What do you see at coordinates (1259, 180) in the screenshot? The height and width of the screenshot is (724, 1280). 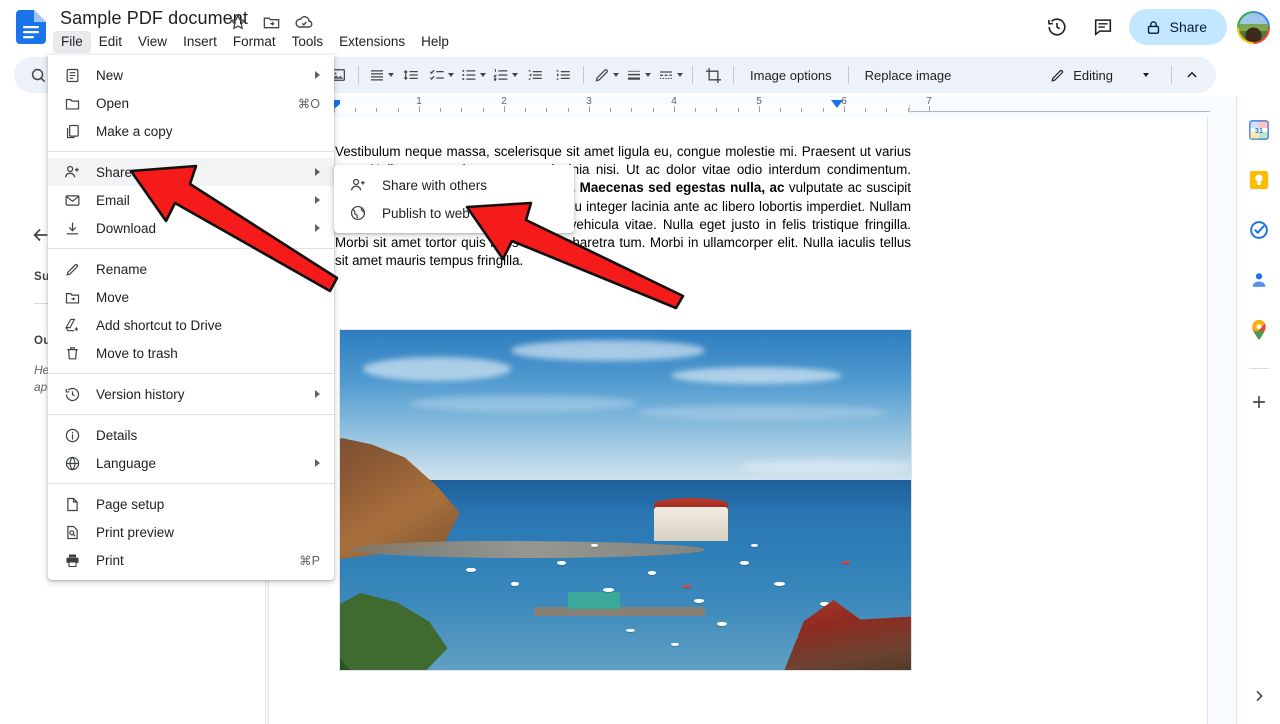 I see `google-keep-icon` at bounding box center [1259, 180].